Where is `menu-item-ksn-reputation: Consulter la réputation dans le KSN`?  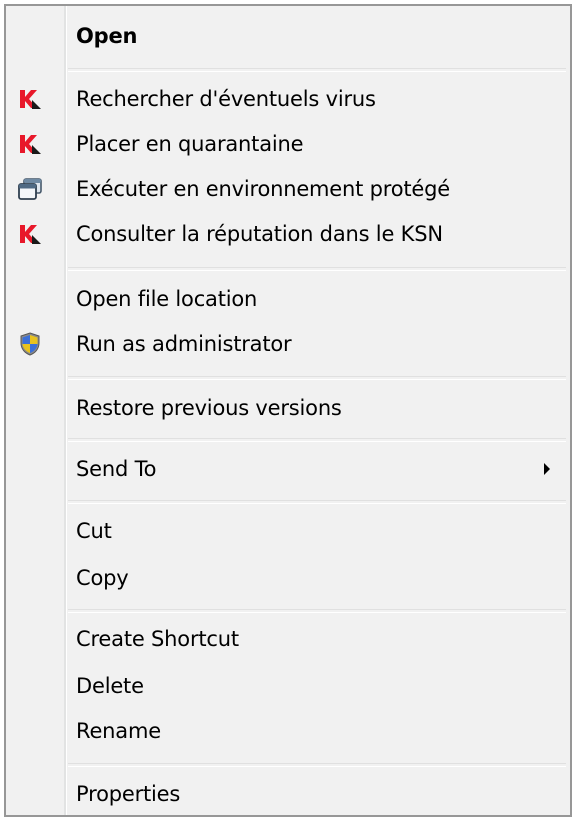
menu-item-ksn-reputation: Consulter la réputation dans le KSN is located at coordinates (288, 234).